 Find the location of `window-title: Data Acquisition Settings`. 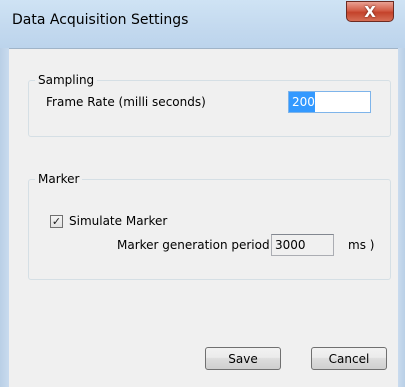

window-title: Data Acquisition Settings is located at coordinates (100, 20).